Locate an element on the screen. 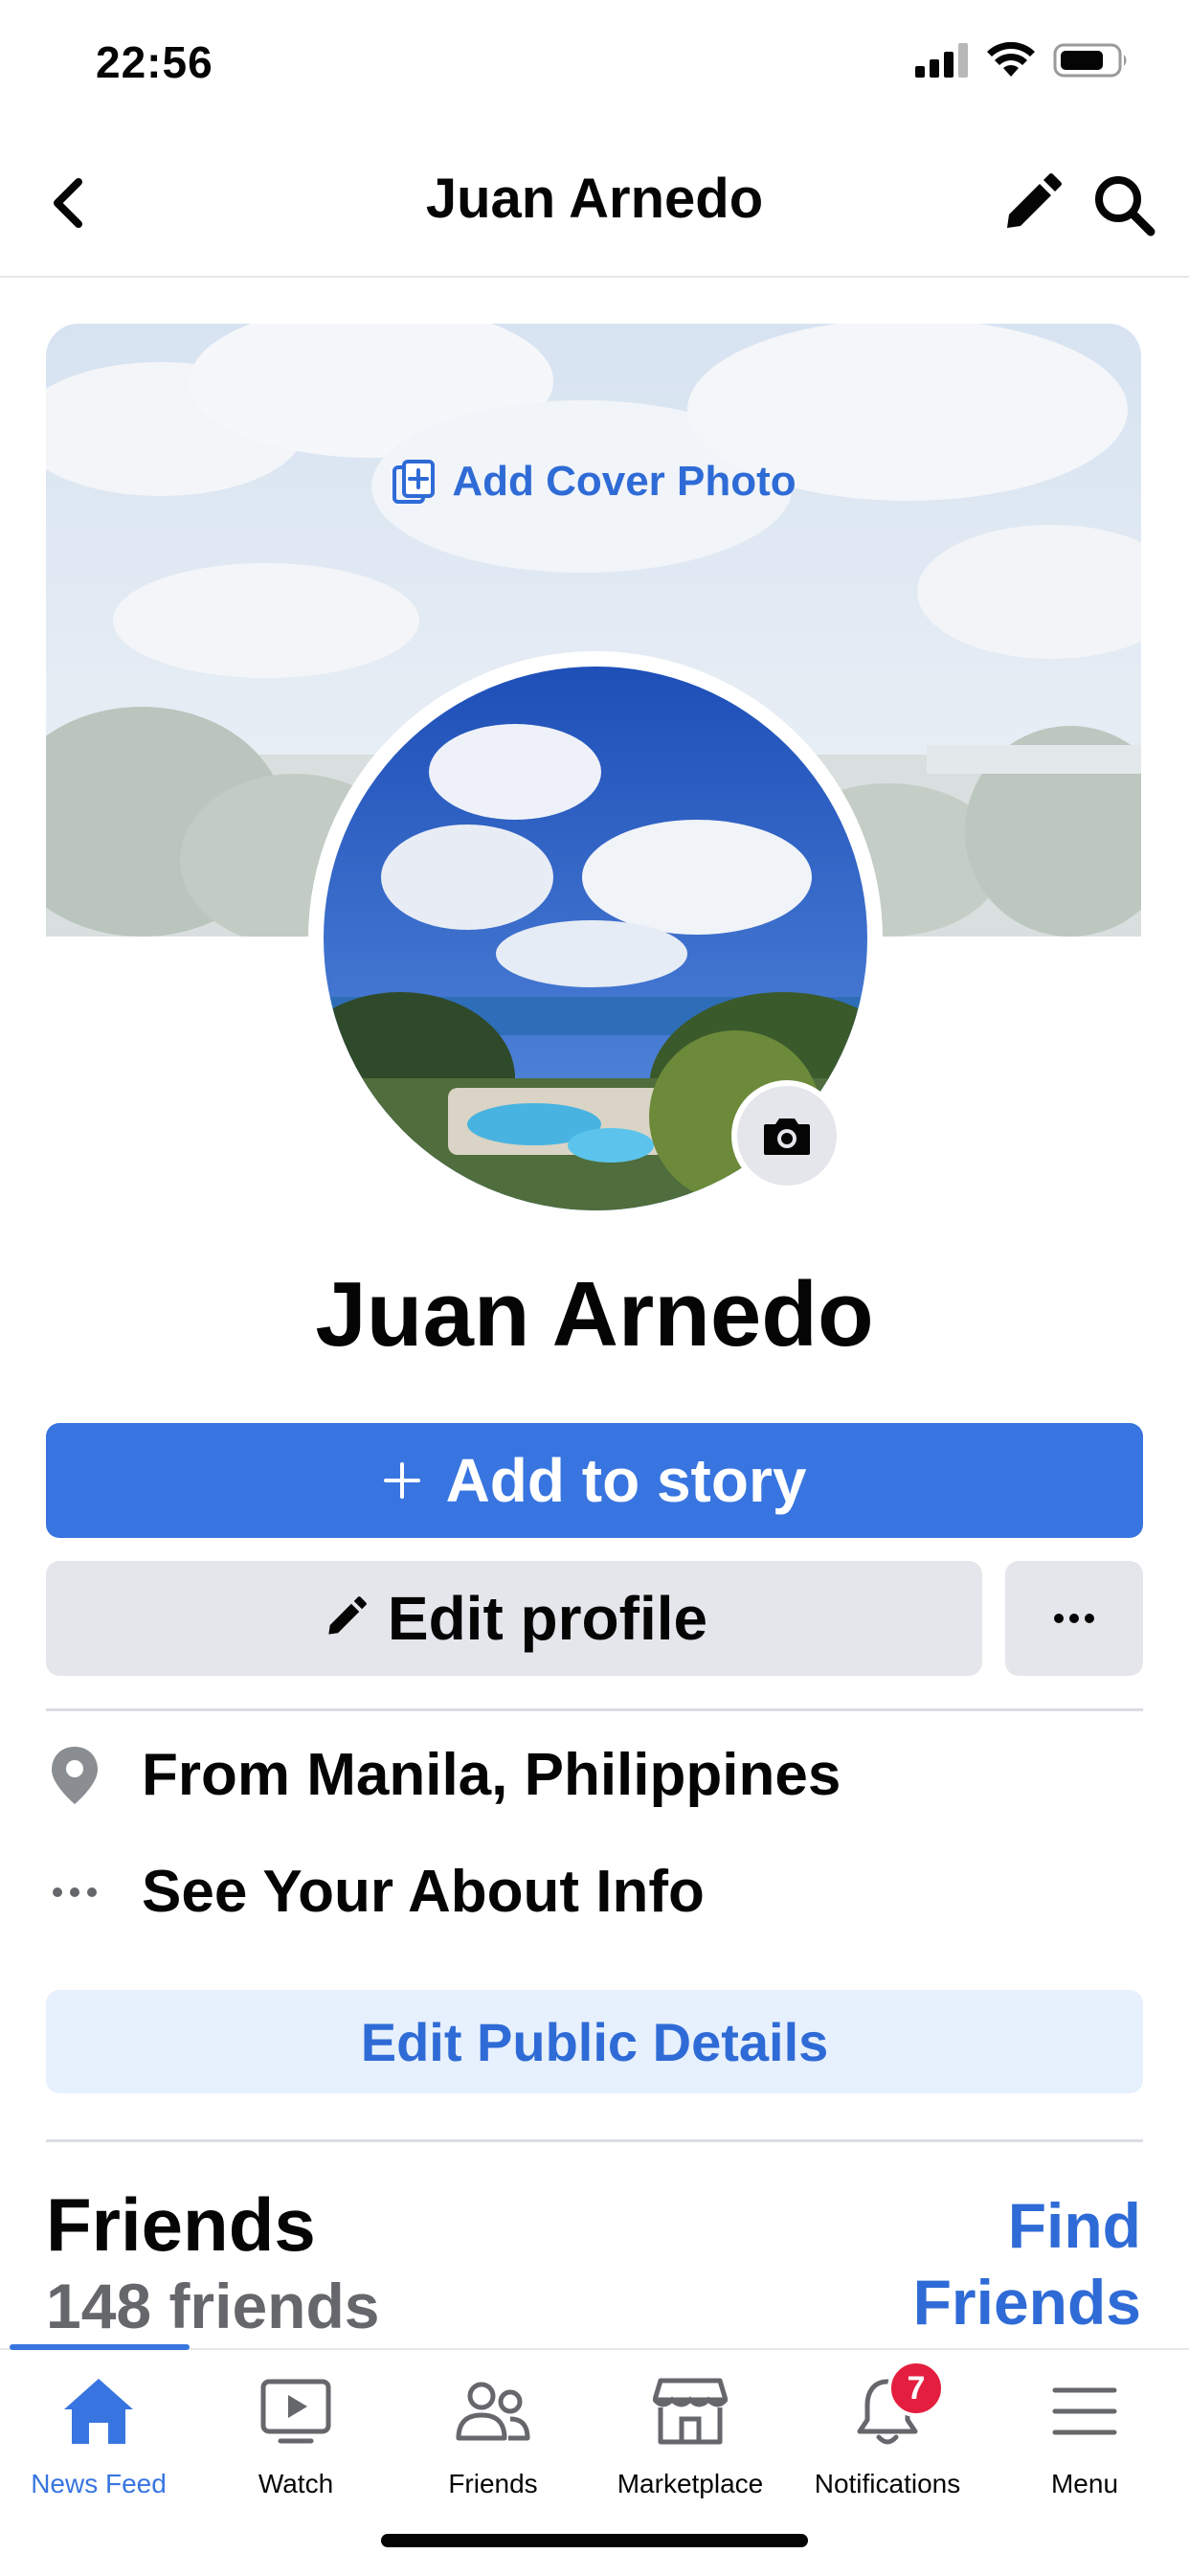 This screenshot has width=1189, height=2576. search-icon is located at coordinates (1125, 206).